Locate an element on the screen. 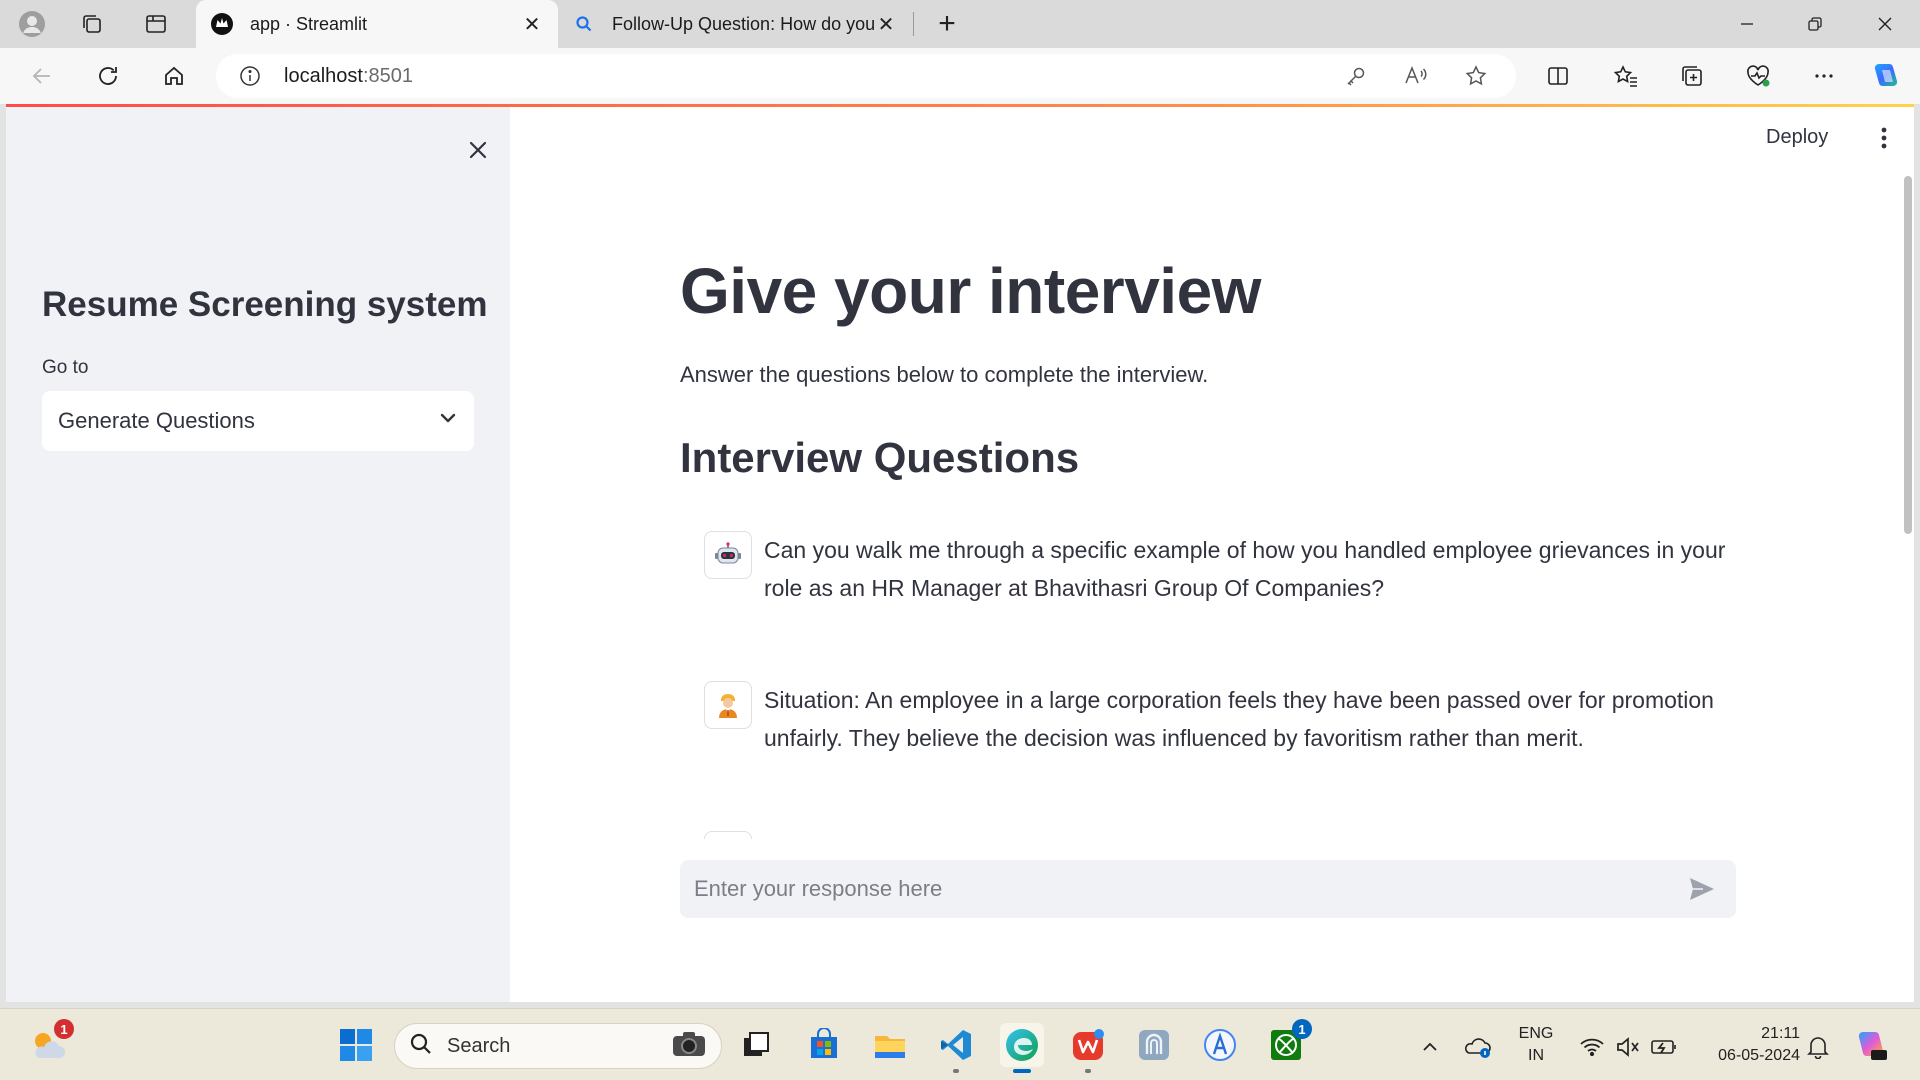 Image resolution: width=1920 pixels, height=1080 pixels. back-arrow-icon is located at coordinates (42, 76).